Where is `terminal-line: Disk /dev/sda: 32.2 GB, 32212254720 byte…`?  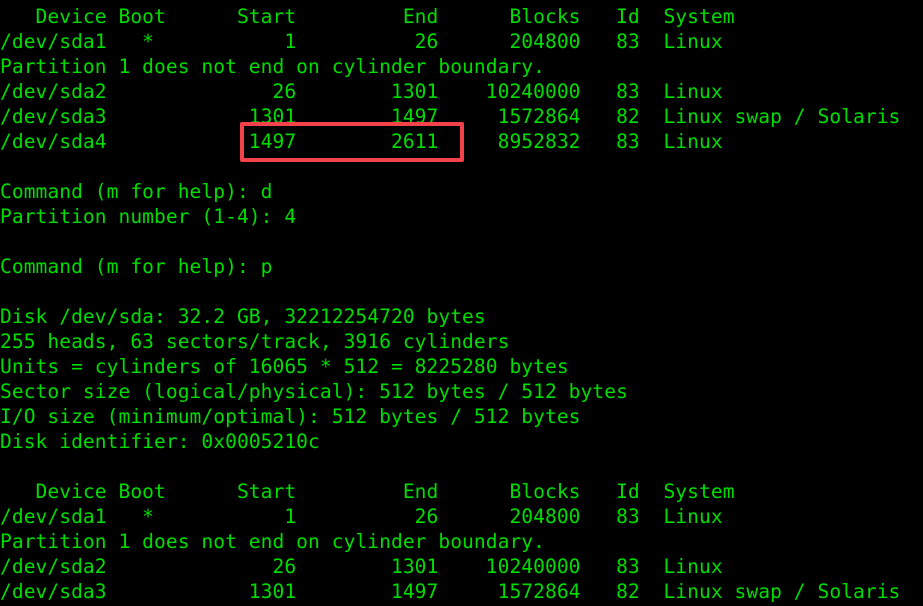 terminal-line: Disk /dev/sda: 32.2 GB, 32212254720 byte… is located at coordinates (243, 316).